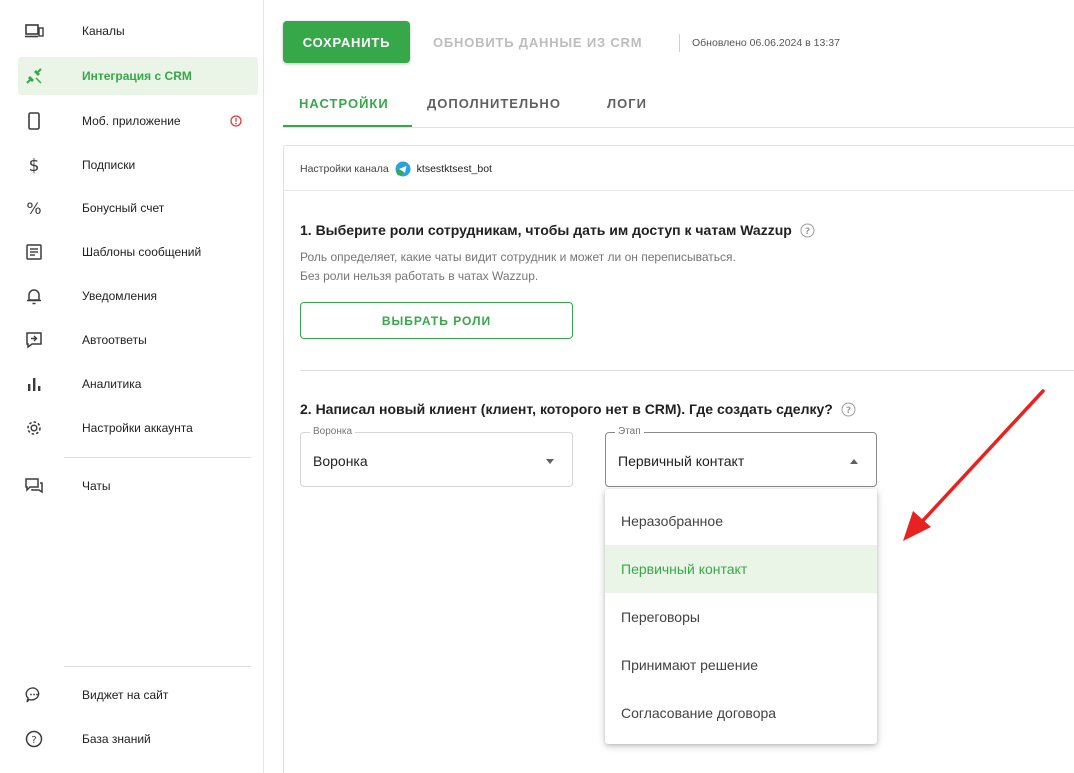 Image resolution: width=1074 pixels, height=773 pixels. What do you see at coordinates (454, 169) in the screenshot?
I see `bot-name: ktsestktsest_bot` at bounding box center [454, 169].